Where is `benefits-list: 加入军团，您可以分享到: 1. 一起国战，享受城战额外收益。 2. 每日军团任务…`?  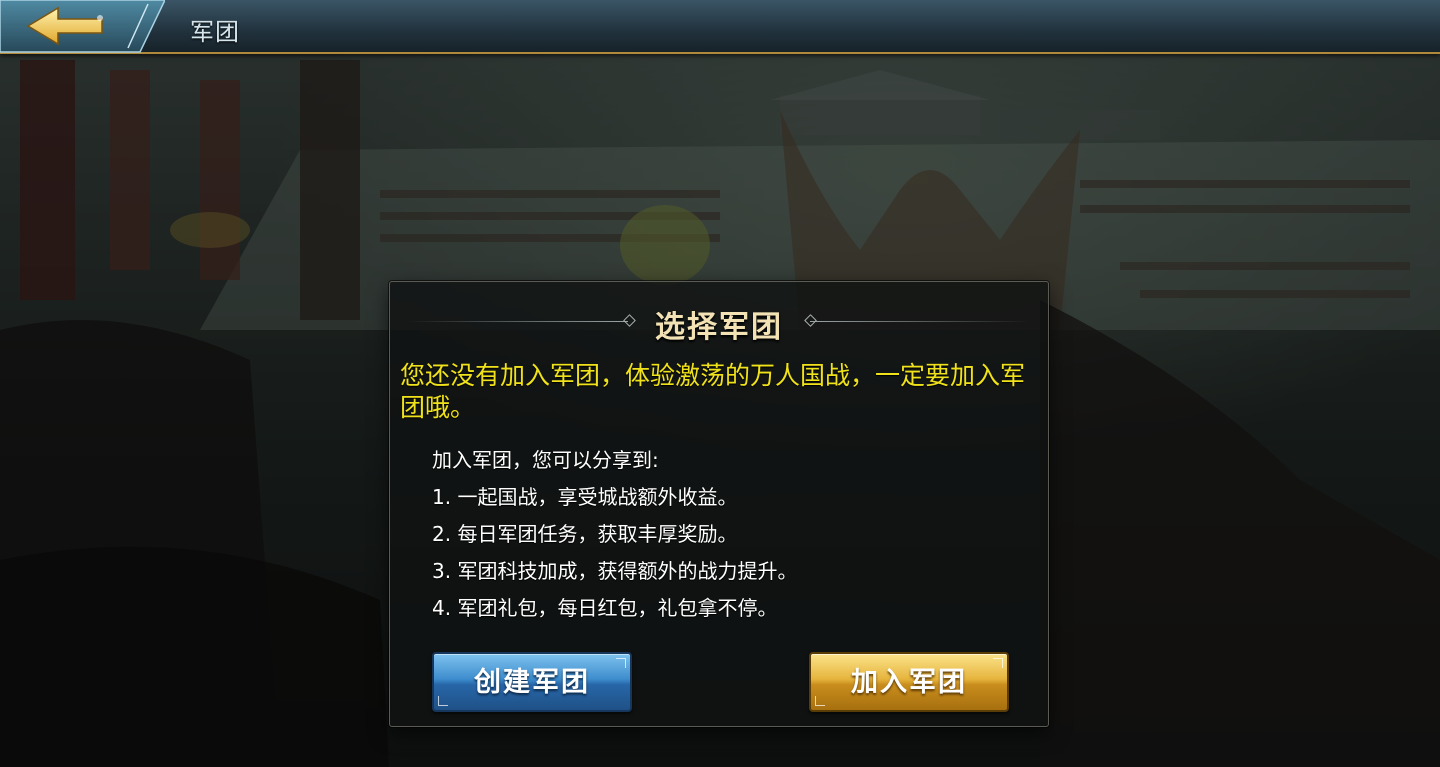 benefits-list: 加入军团，您可以分享到: 1. 一起国战，享受城战额外收益。 2. 每日军团任务… is located at coordinates (732, 534).